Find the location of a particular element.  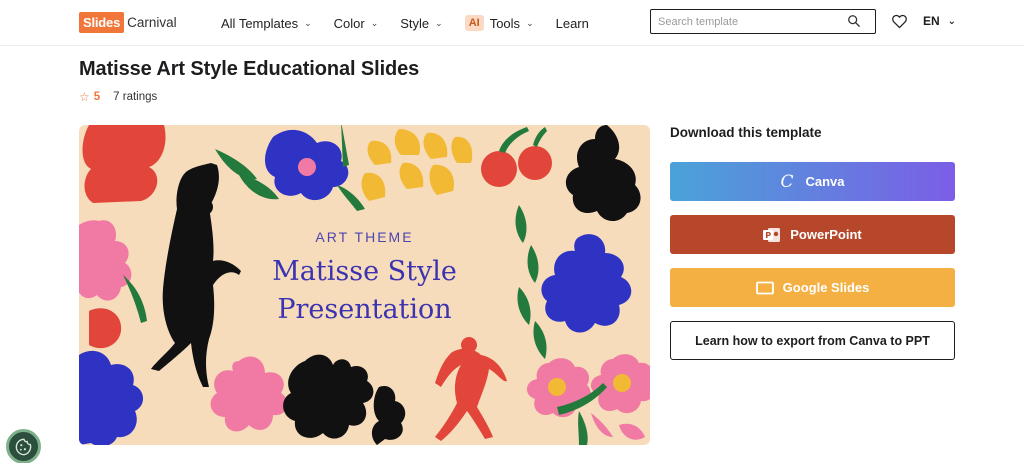

rating-score: 5 is located at coordinates (97, 97).